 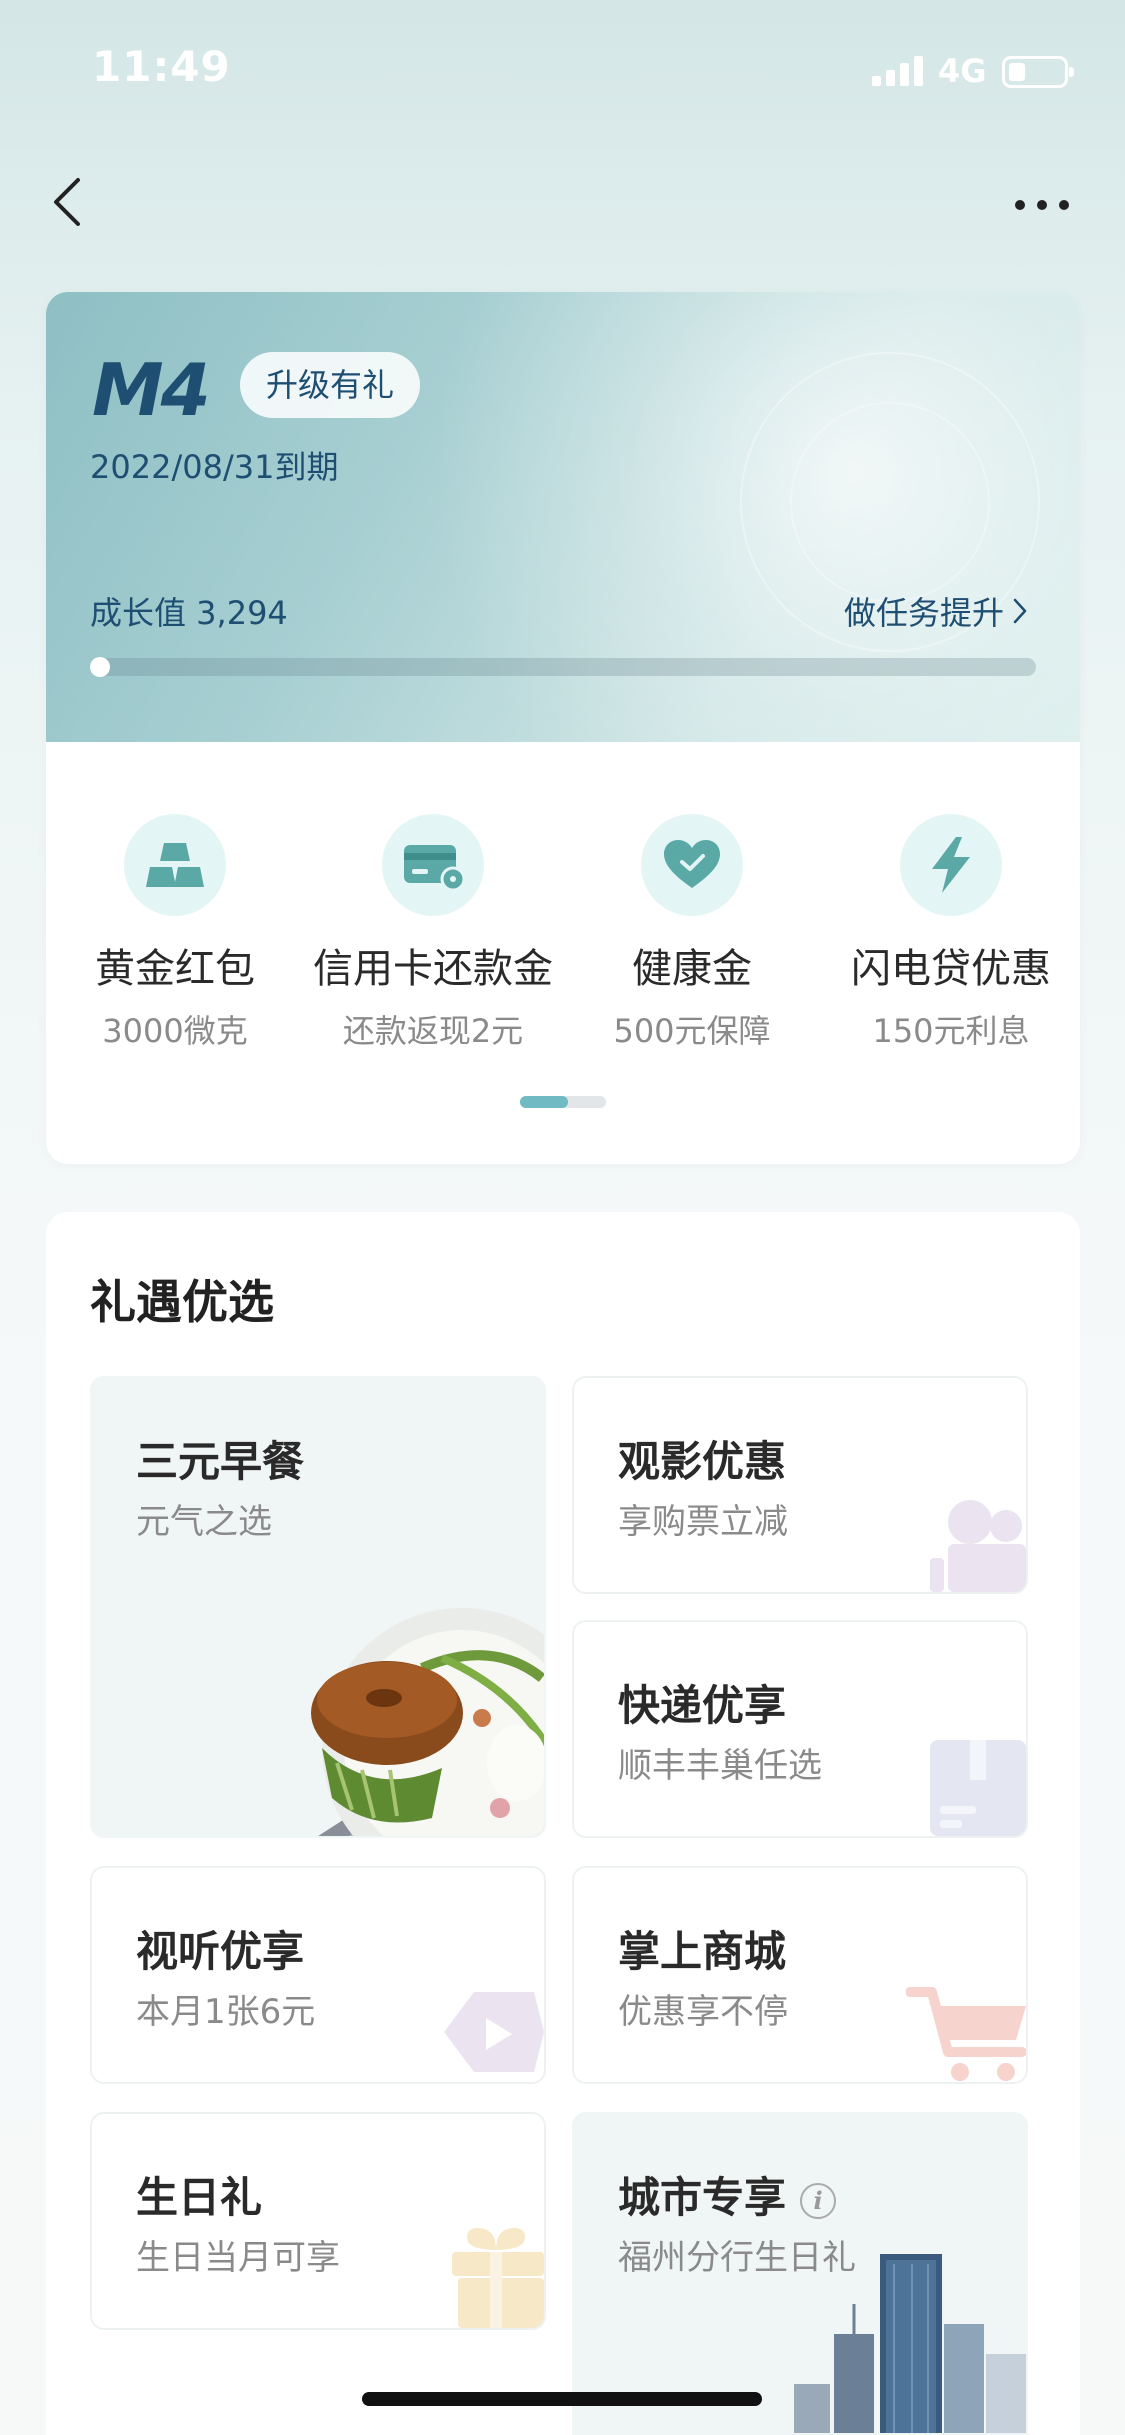 I want to click on gift-title: 生日礼, so click(x=199, y=2197).